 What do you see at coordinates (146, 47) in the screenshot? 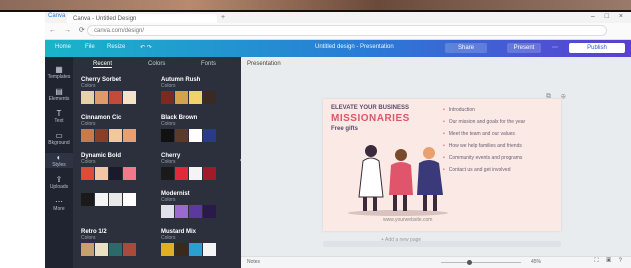
I see `undo-redo-icon: ↶ ↷` at bounding box center [146, 47].